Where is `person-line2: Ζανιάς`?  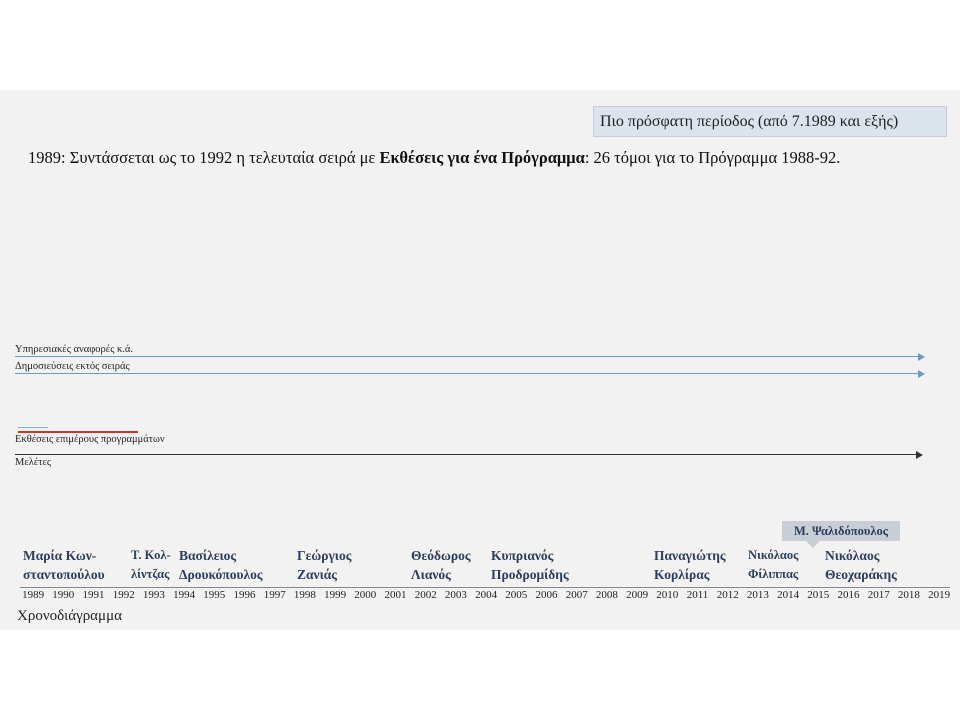
person-line2: Ζανιάς is located at coordinates (317, 574).